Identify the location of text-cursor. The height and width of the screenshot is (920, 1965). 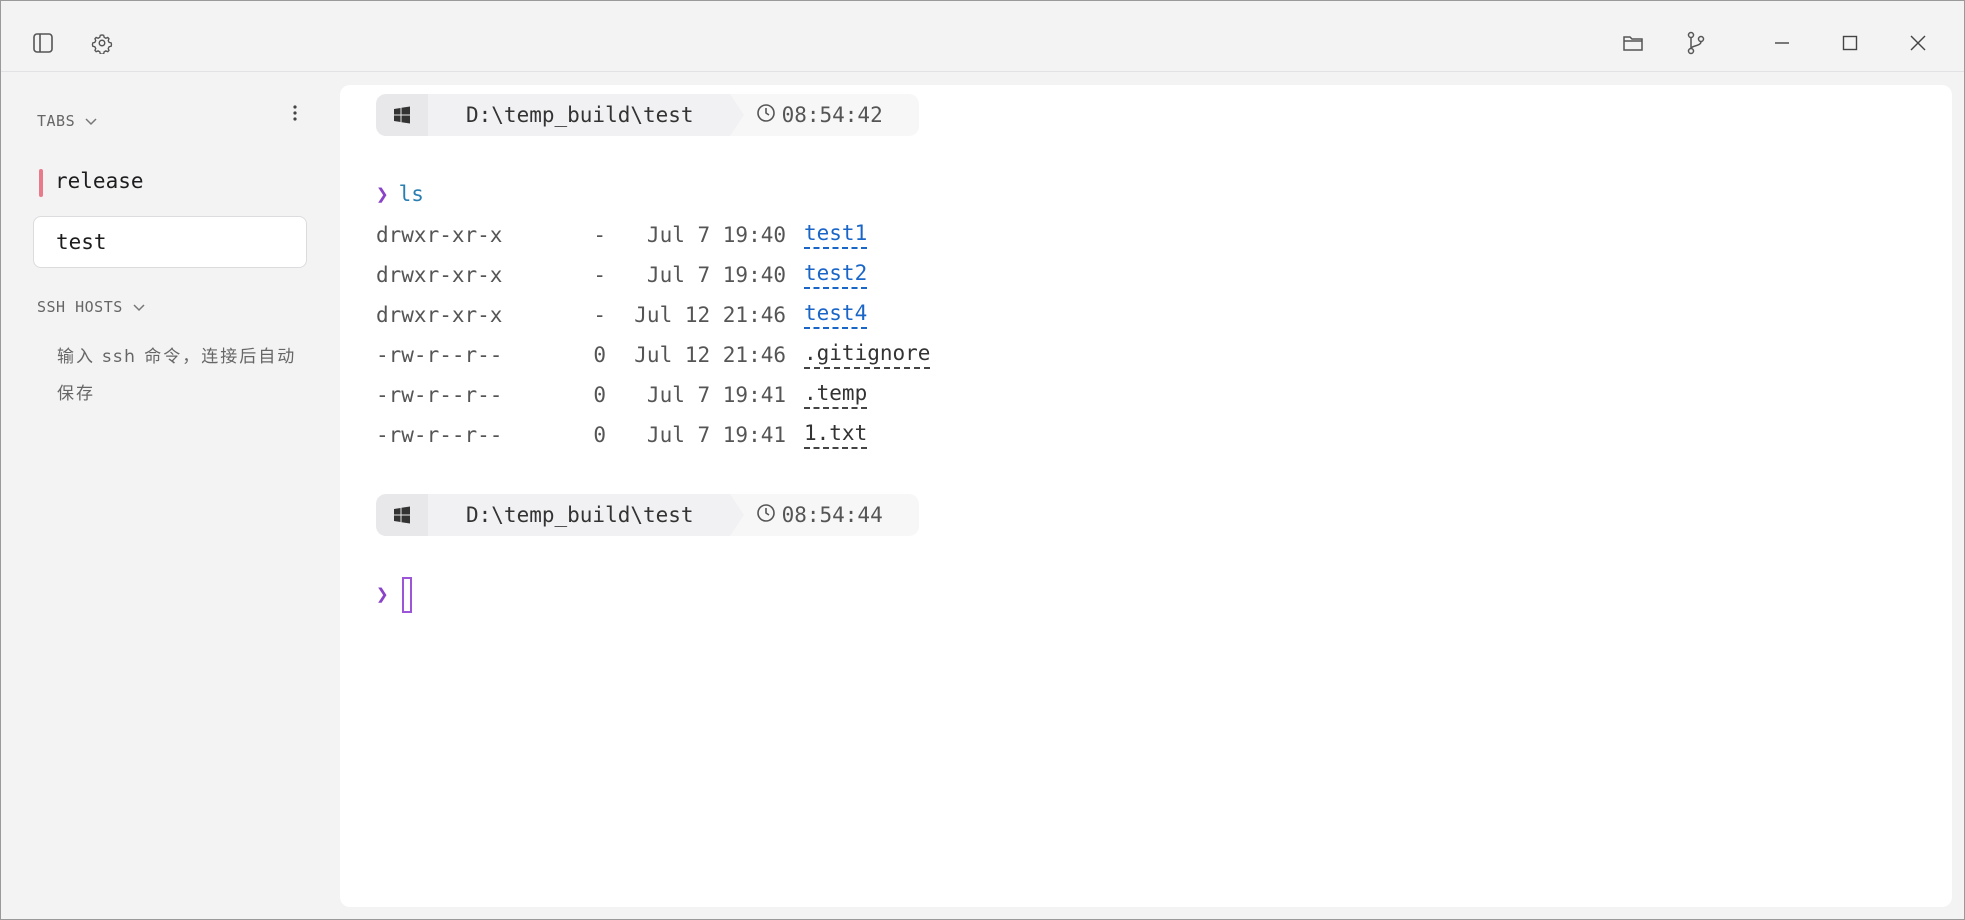
(407, 595).